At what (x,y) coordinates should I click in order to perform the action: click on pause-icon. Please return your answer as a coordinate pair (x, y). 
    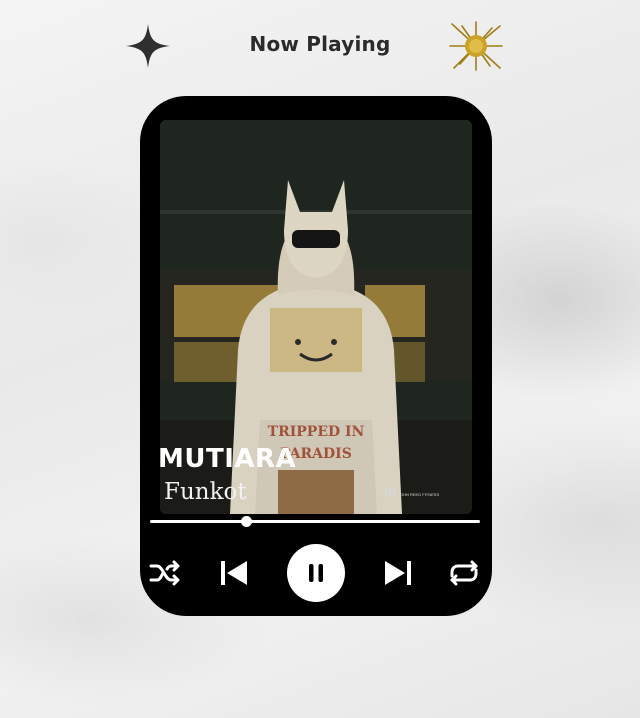
    Looking at the image, I should click on (316, 573).